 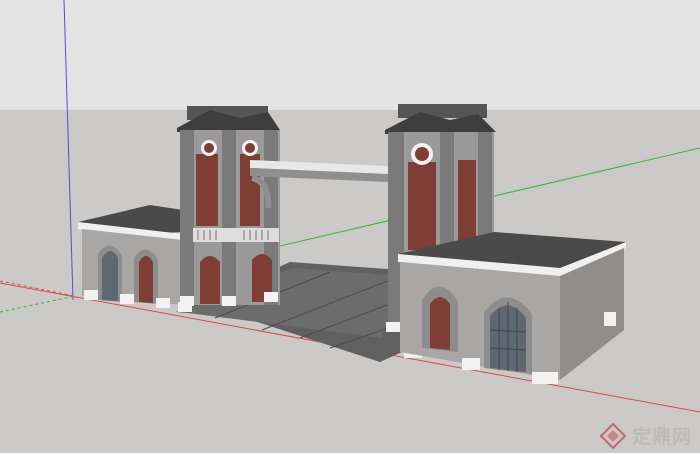 I want to click on left-tower-arch-door, so click(x=210, y=280).